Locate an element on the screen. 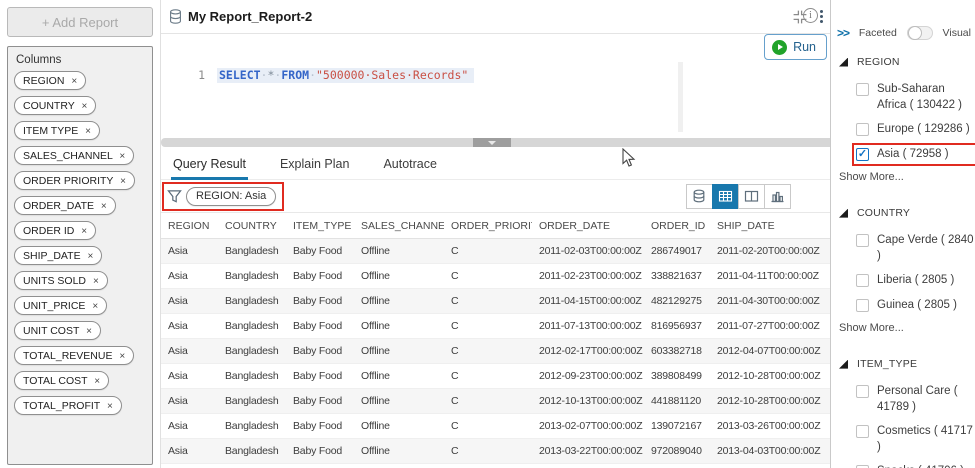 The image size is (975, 468). column-header: REGION is located at coordinates (189, 226).